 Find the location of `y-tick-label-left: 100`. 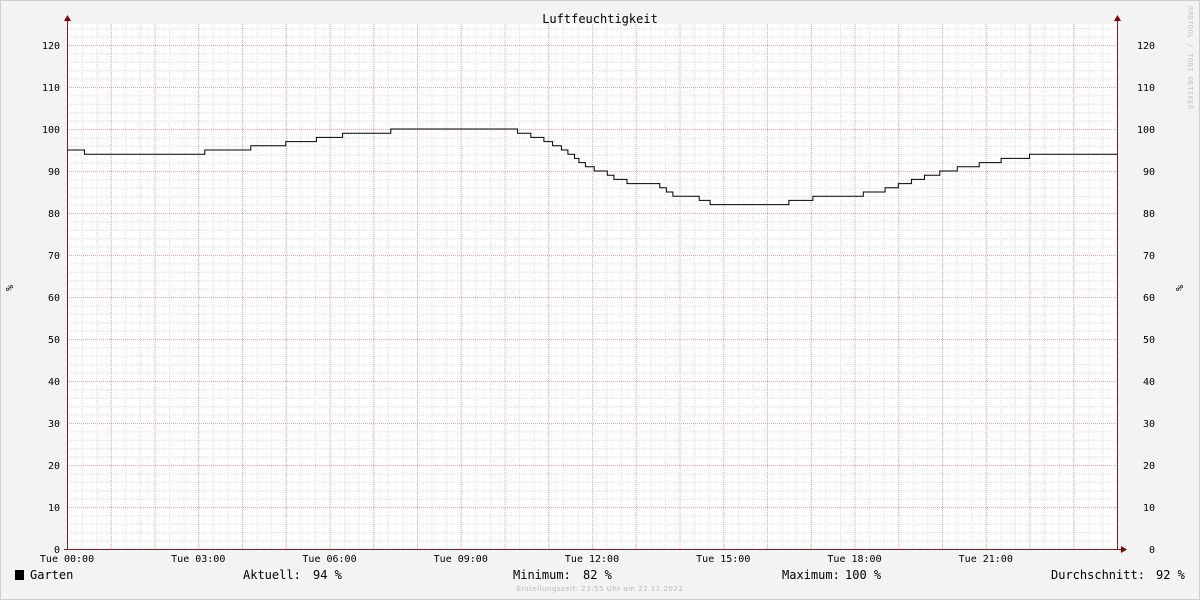

y-tick-label-left: 100 is located at coordinates (51, 130).